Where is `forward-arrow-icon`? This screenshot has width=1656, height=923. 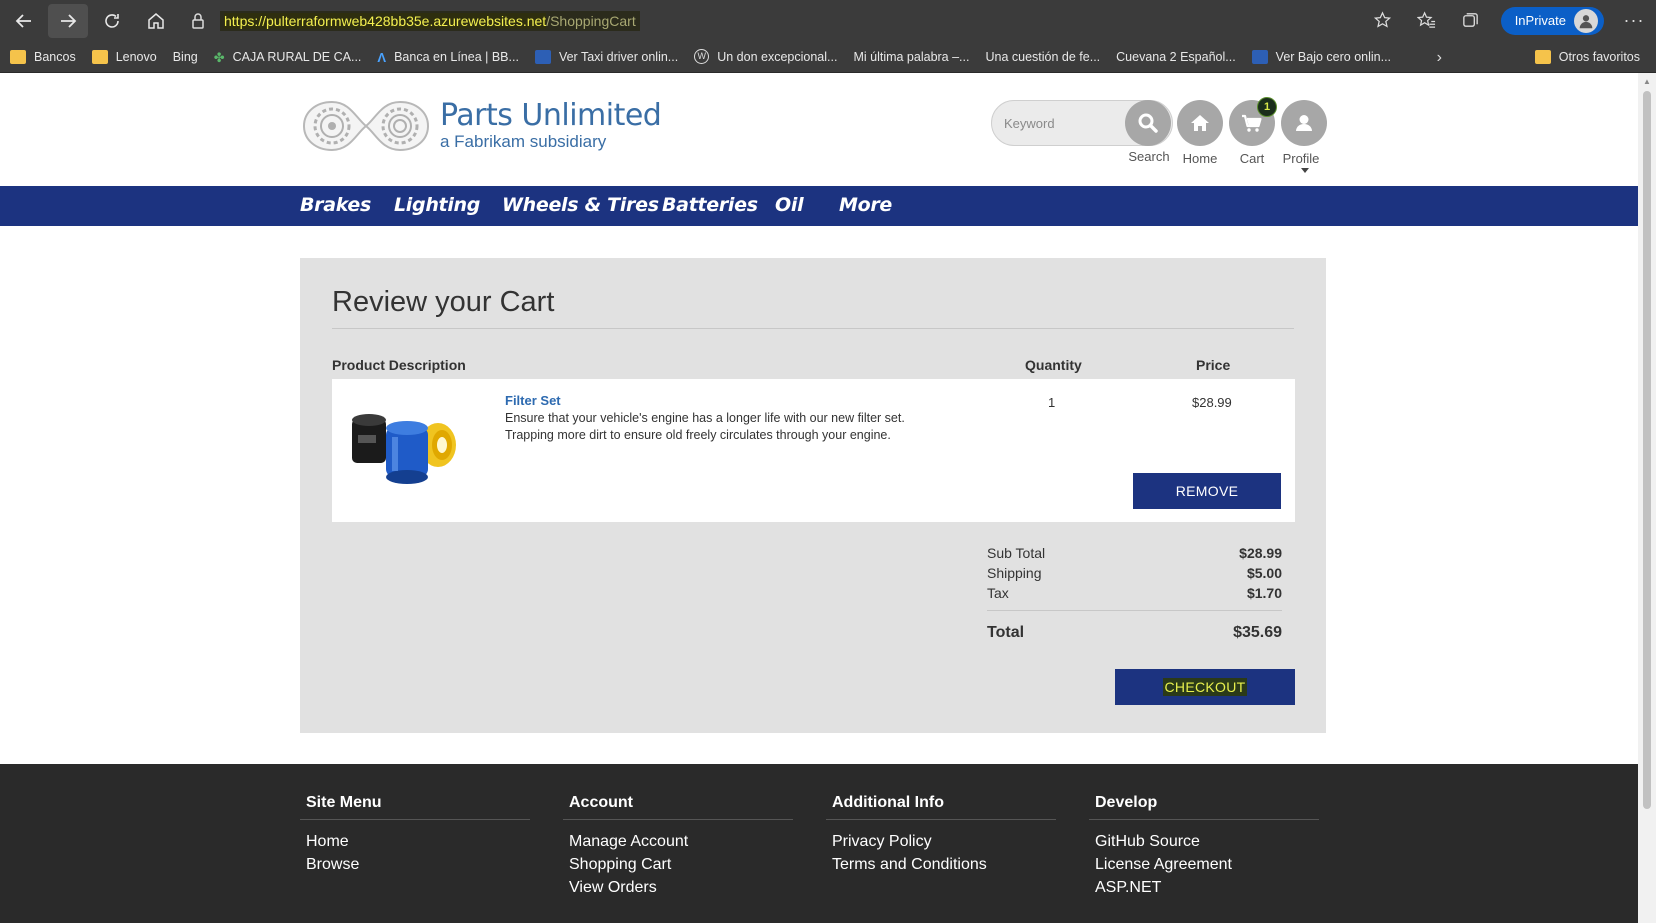 forward-arrow-icon is located at coordinates (69, 20).